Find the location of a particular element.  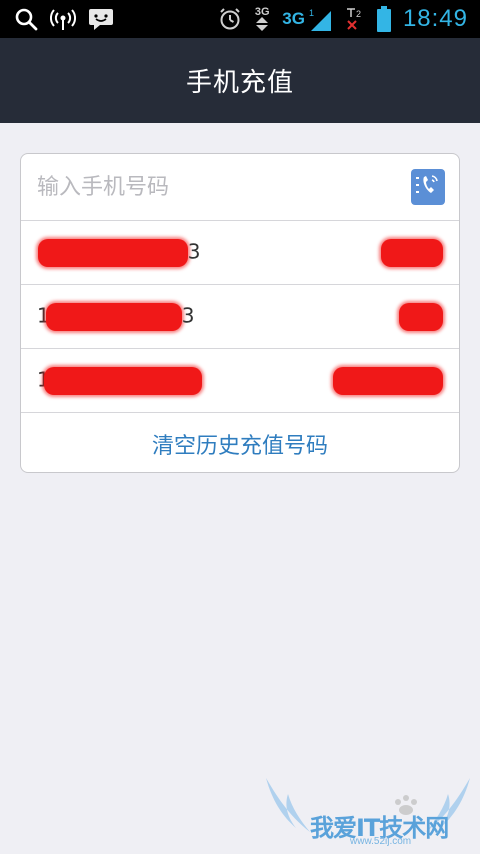

status-left-icons is located at coordinates (64, 19).